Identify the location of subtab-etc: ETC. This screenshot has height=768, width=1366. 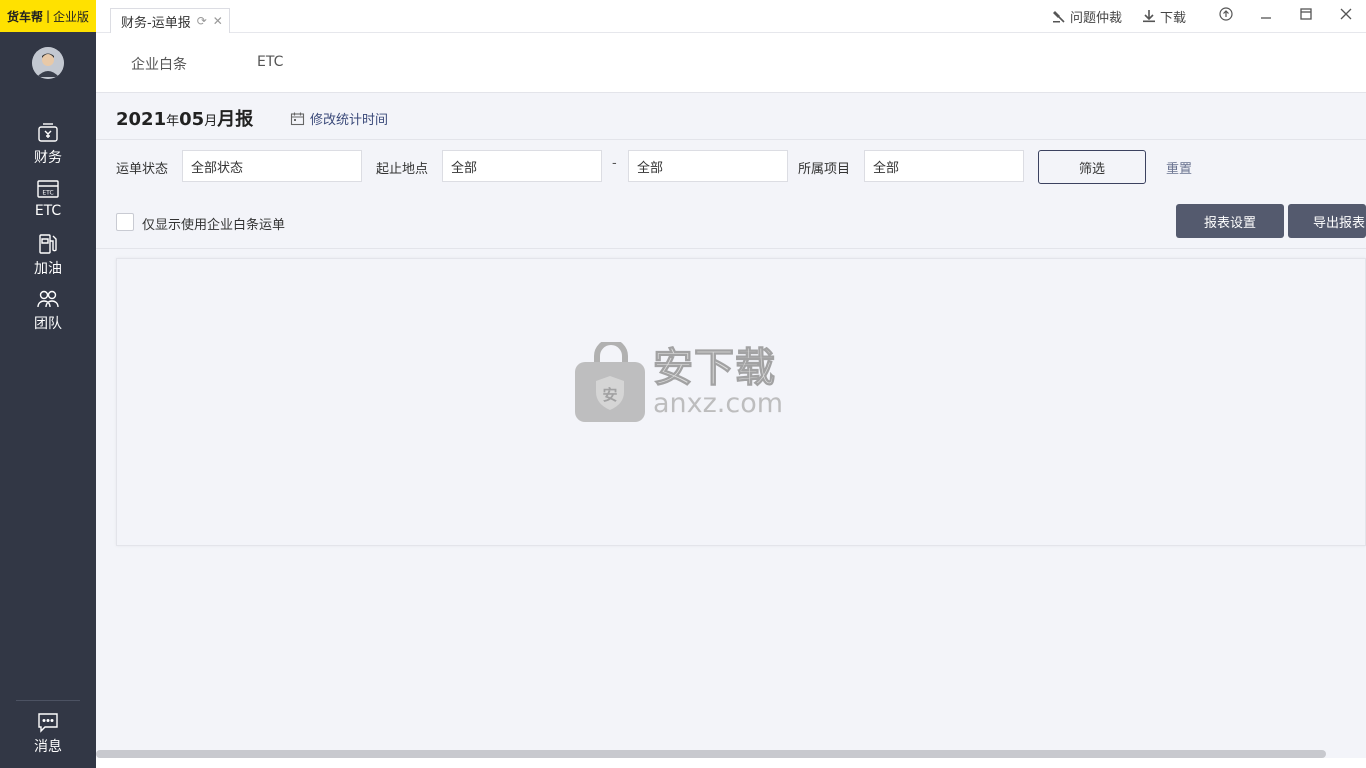
(270, 62).